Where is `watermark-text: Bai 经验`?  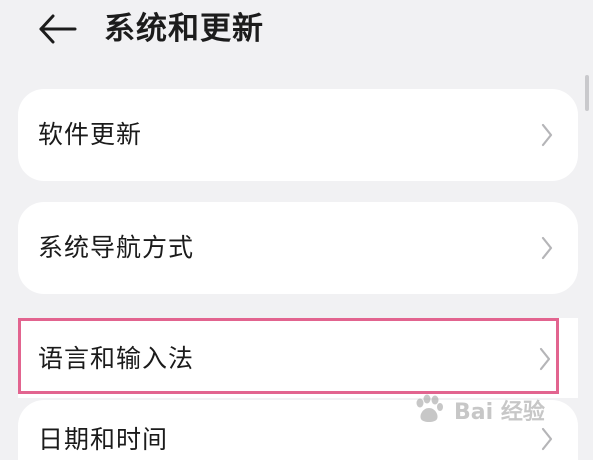
watermark-text: Bai 经验 is located at coordinates (499, 412).